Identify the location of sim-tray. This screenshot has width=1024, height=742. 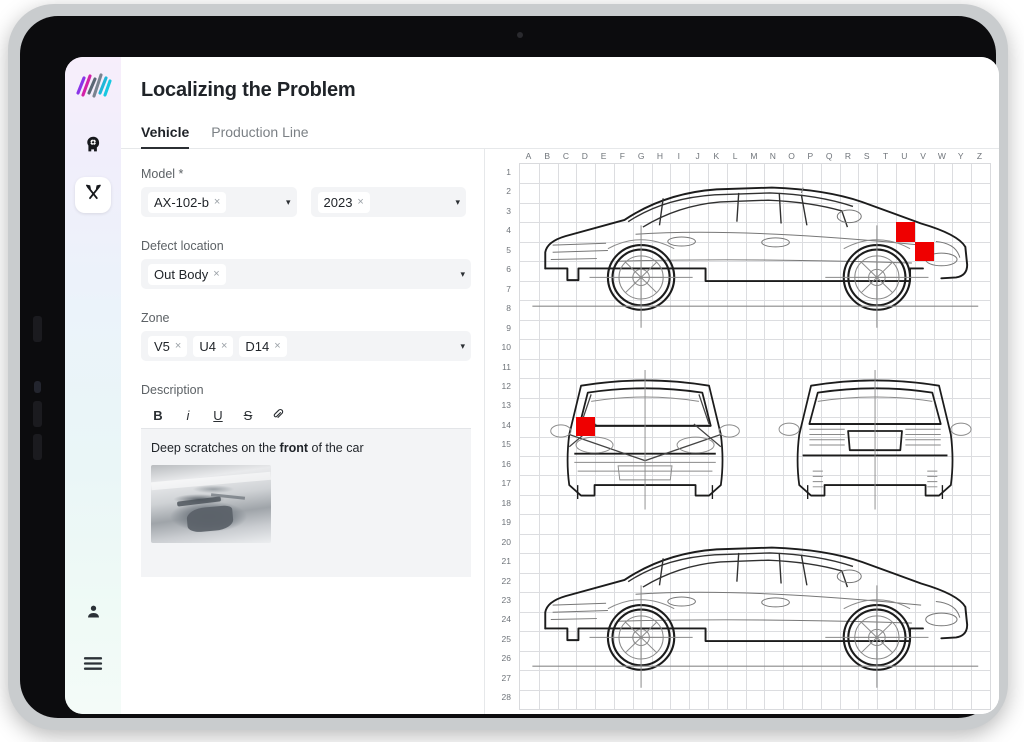
(37, 387).